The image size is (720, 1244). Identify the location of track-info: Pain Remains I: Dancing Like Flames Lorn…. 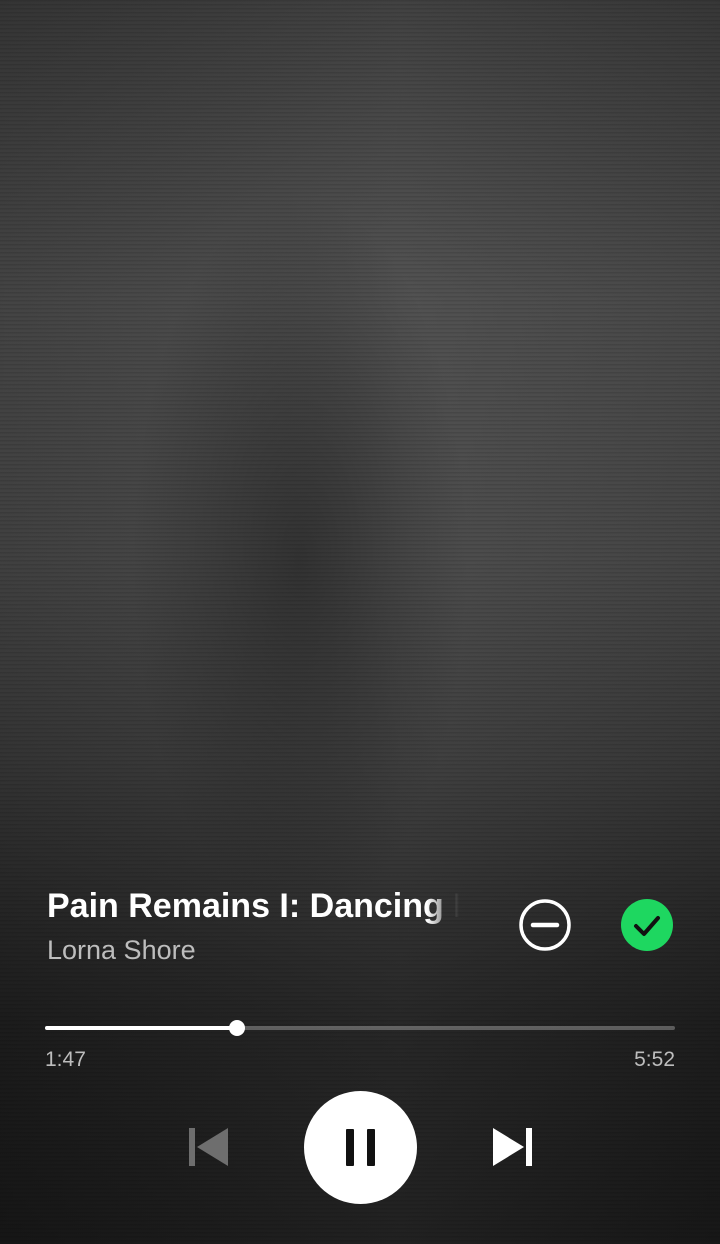
(253, 926).